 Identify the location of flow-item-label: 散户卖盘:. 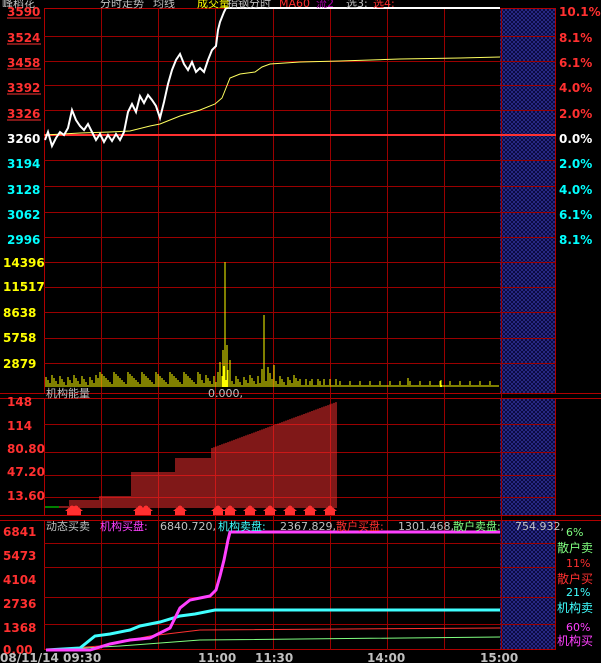
(477, 526).